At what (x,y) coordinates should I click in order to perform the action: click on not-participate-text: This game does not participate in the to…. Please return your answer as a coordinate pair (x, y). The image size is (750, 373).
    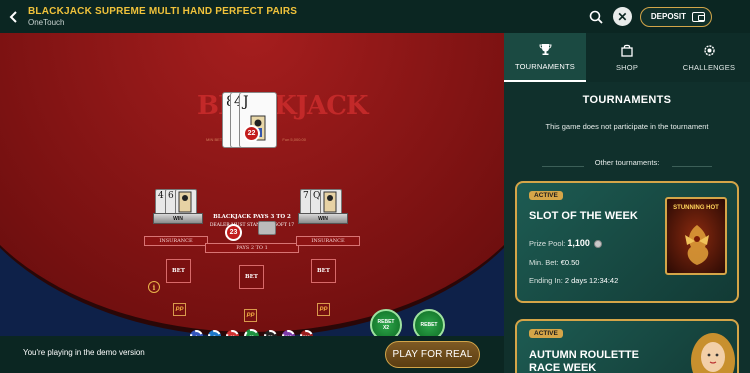
    Looking at the image, I should click on (627, 126).